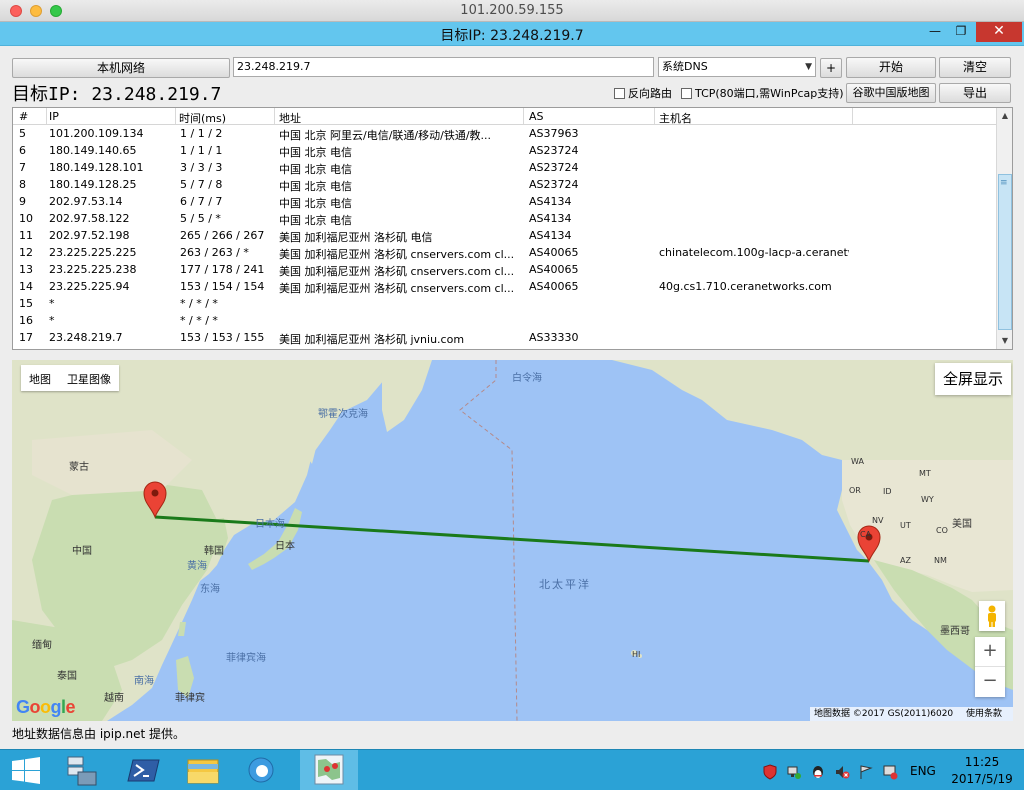 This screenshot has width=1024, height=790. What do you see at coordinates (891, 93) in the screenshot?
I see `google-china-map-button: 谷歌中国版地图` at bounding box center [891, 93].